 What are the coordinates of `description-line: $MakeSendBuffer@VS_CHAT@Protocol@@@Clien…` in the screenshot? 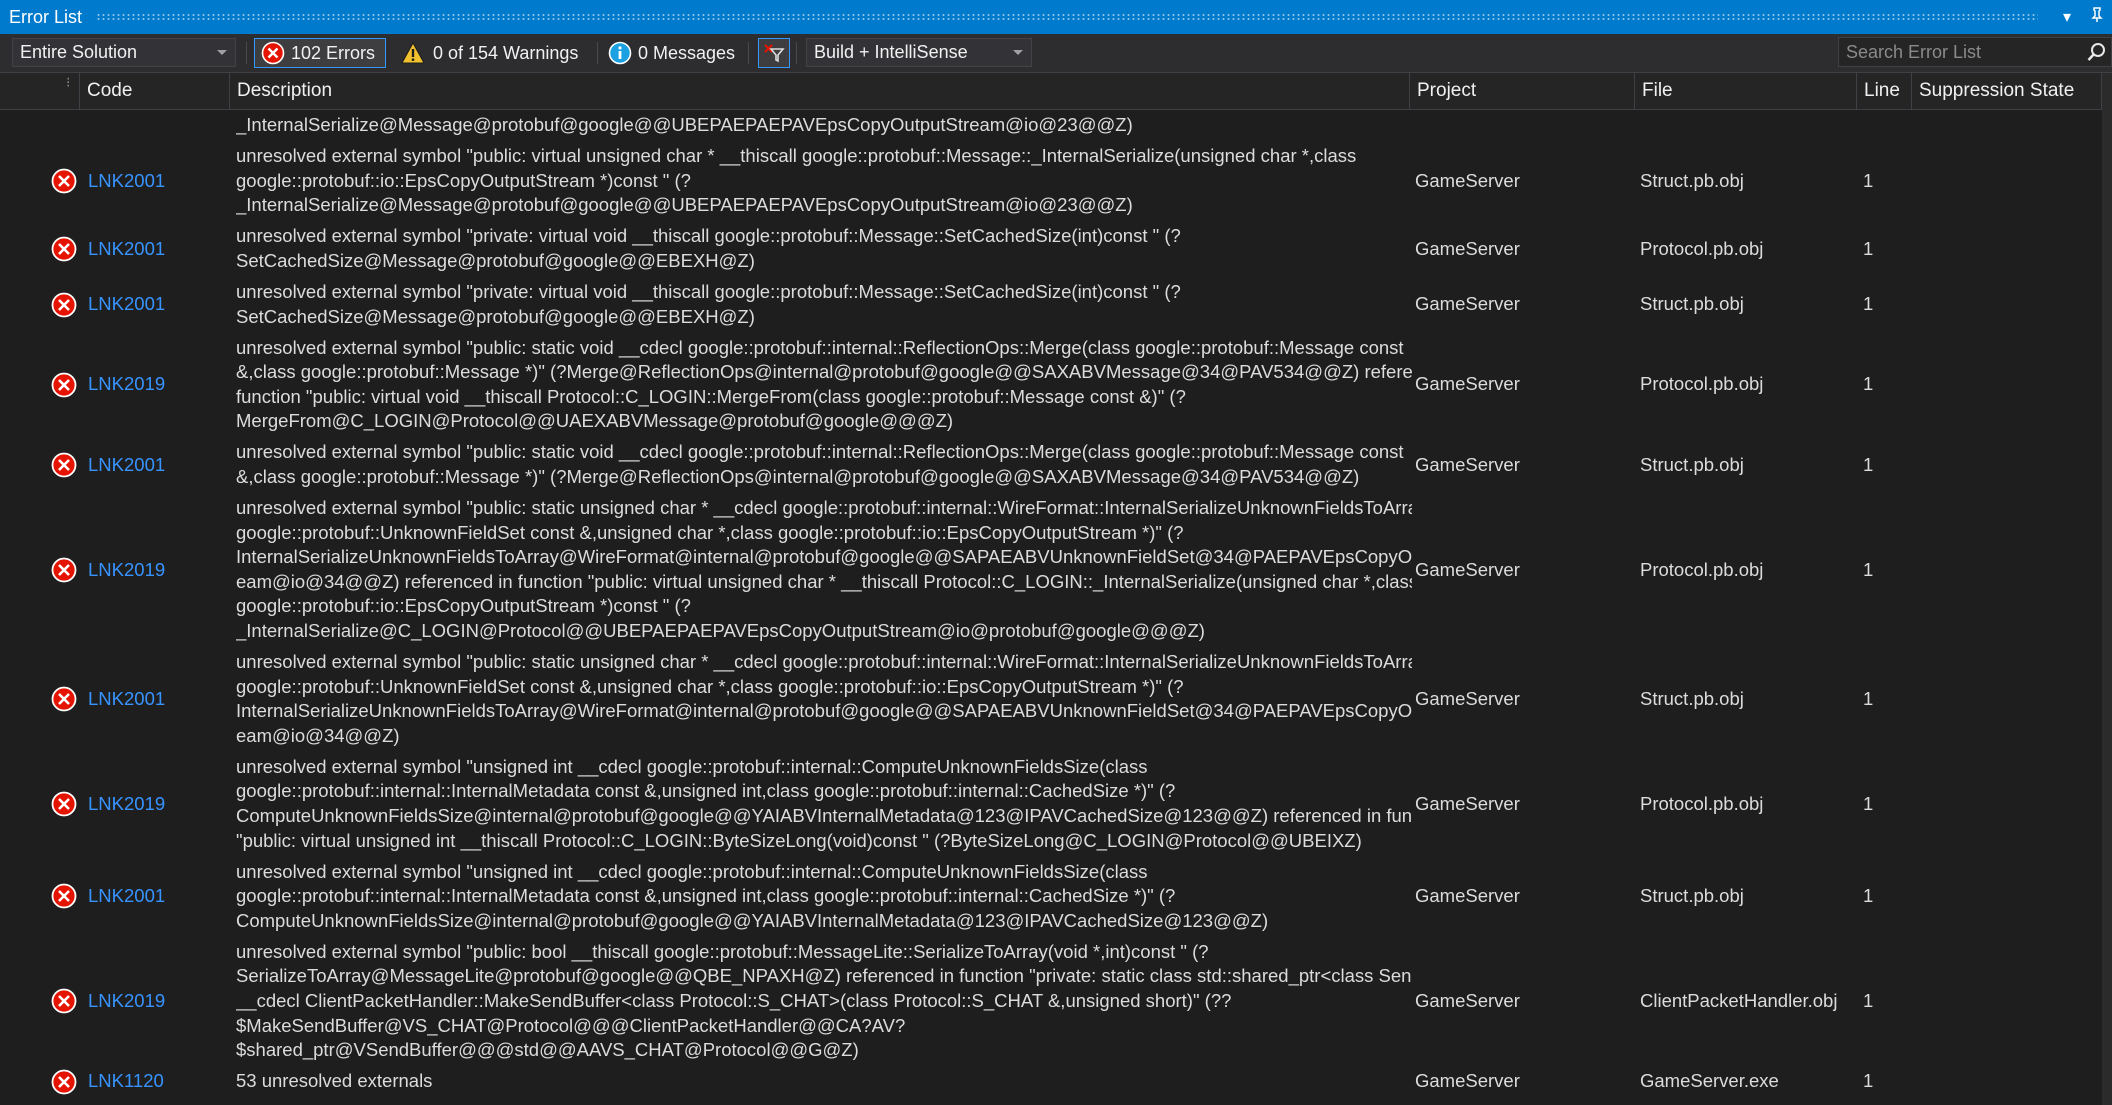 It's located at (571, 1025).